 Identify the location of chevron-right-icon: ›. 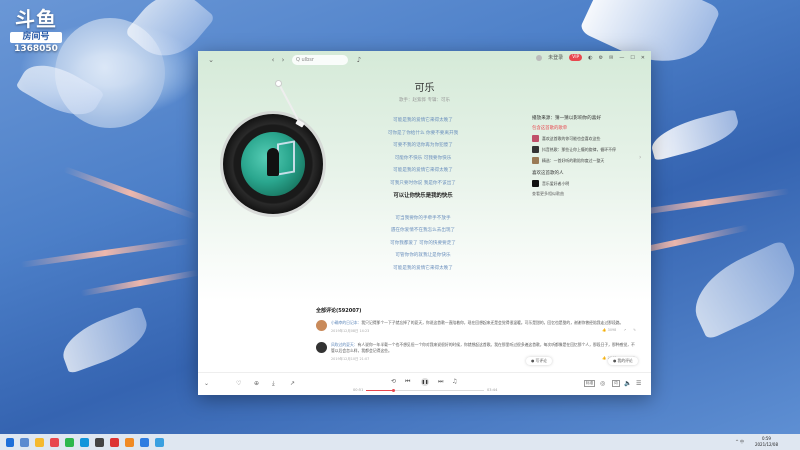
(640, 157).